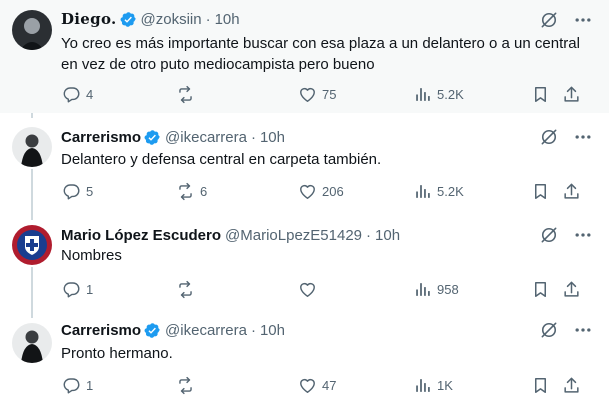 This screenshot has width=609, height=418. Describe the element at coordinates (317, 385) in the screenshot. I see `like-button: 47` at that location.